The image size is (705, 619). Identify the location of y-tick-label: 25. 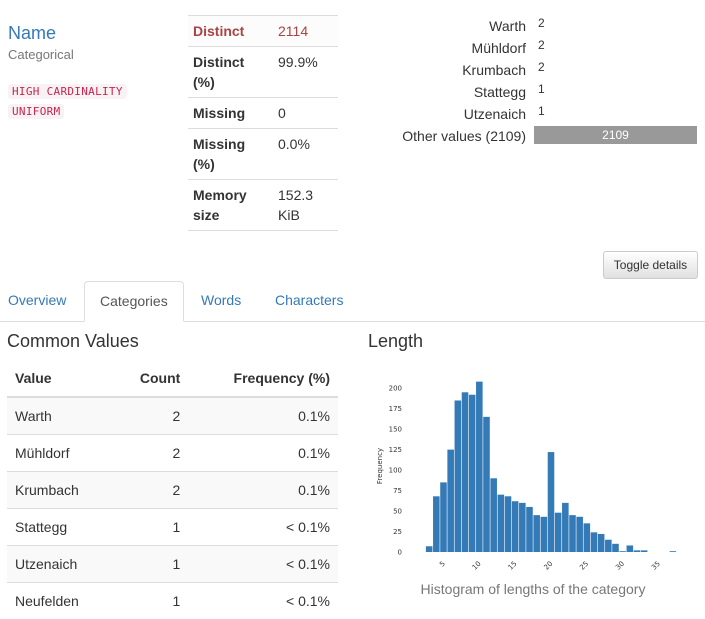
(397, 532).